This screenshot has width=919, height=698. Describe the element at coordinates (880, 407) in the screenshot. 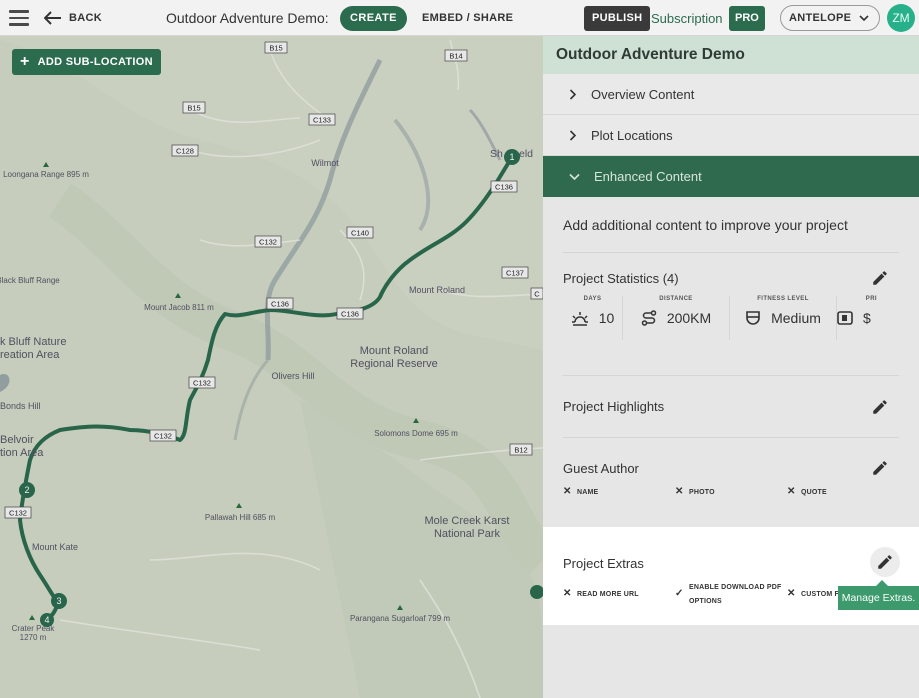

I see `edit-highlights-icon` at that location.